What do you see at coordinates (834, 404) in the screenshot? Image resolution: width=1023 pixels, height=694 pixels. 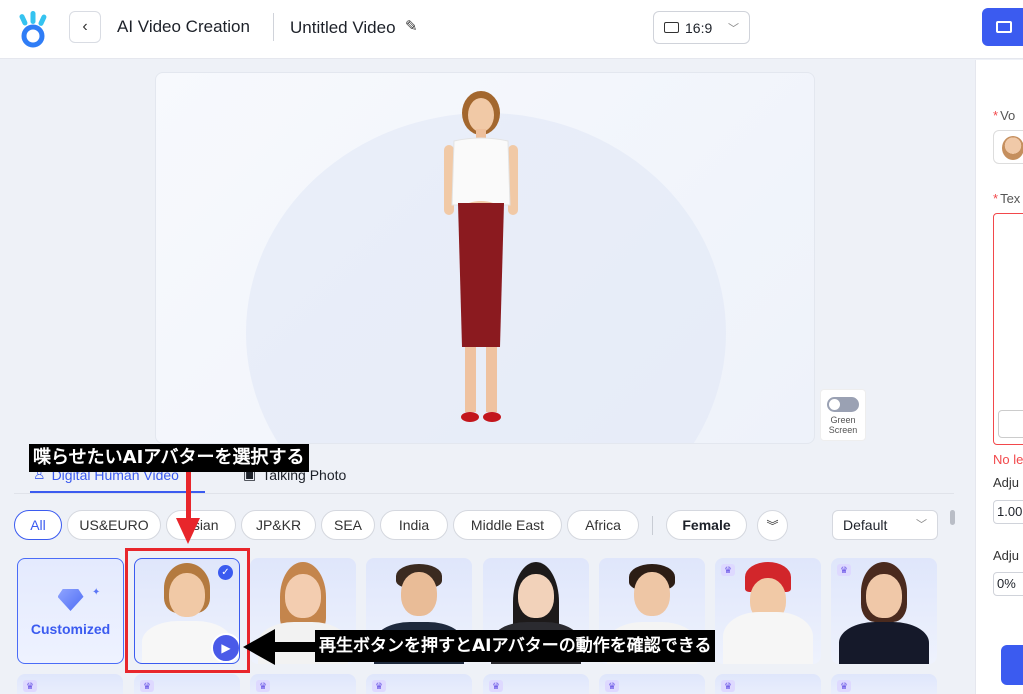 I see `toggle-knob` at bounding box center [834, 404].